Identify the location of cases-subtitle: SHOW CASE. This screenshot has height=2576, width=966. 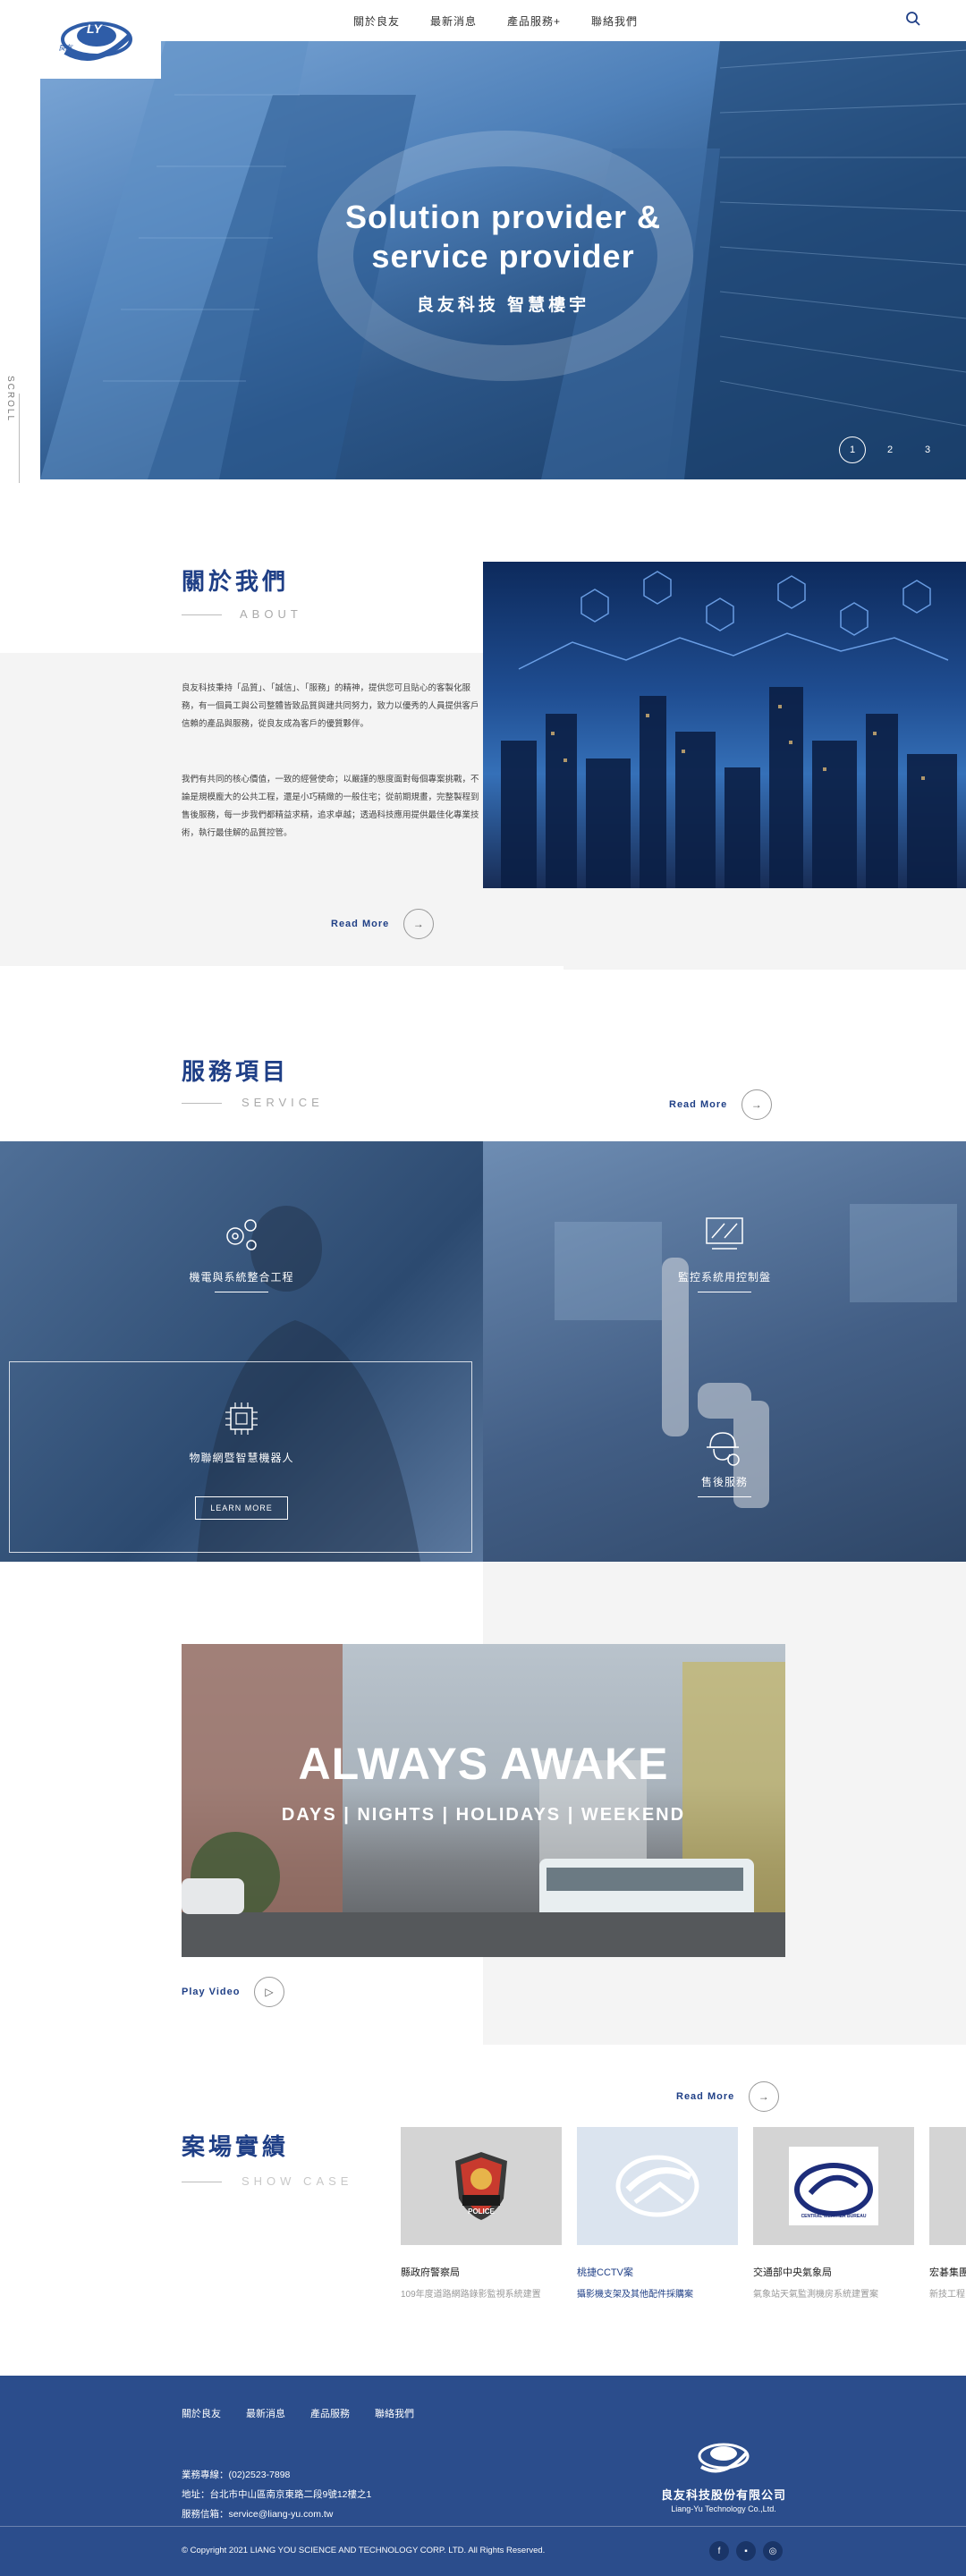
(297, 2181).